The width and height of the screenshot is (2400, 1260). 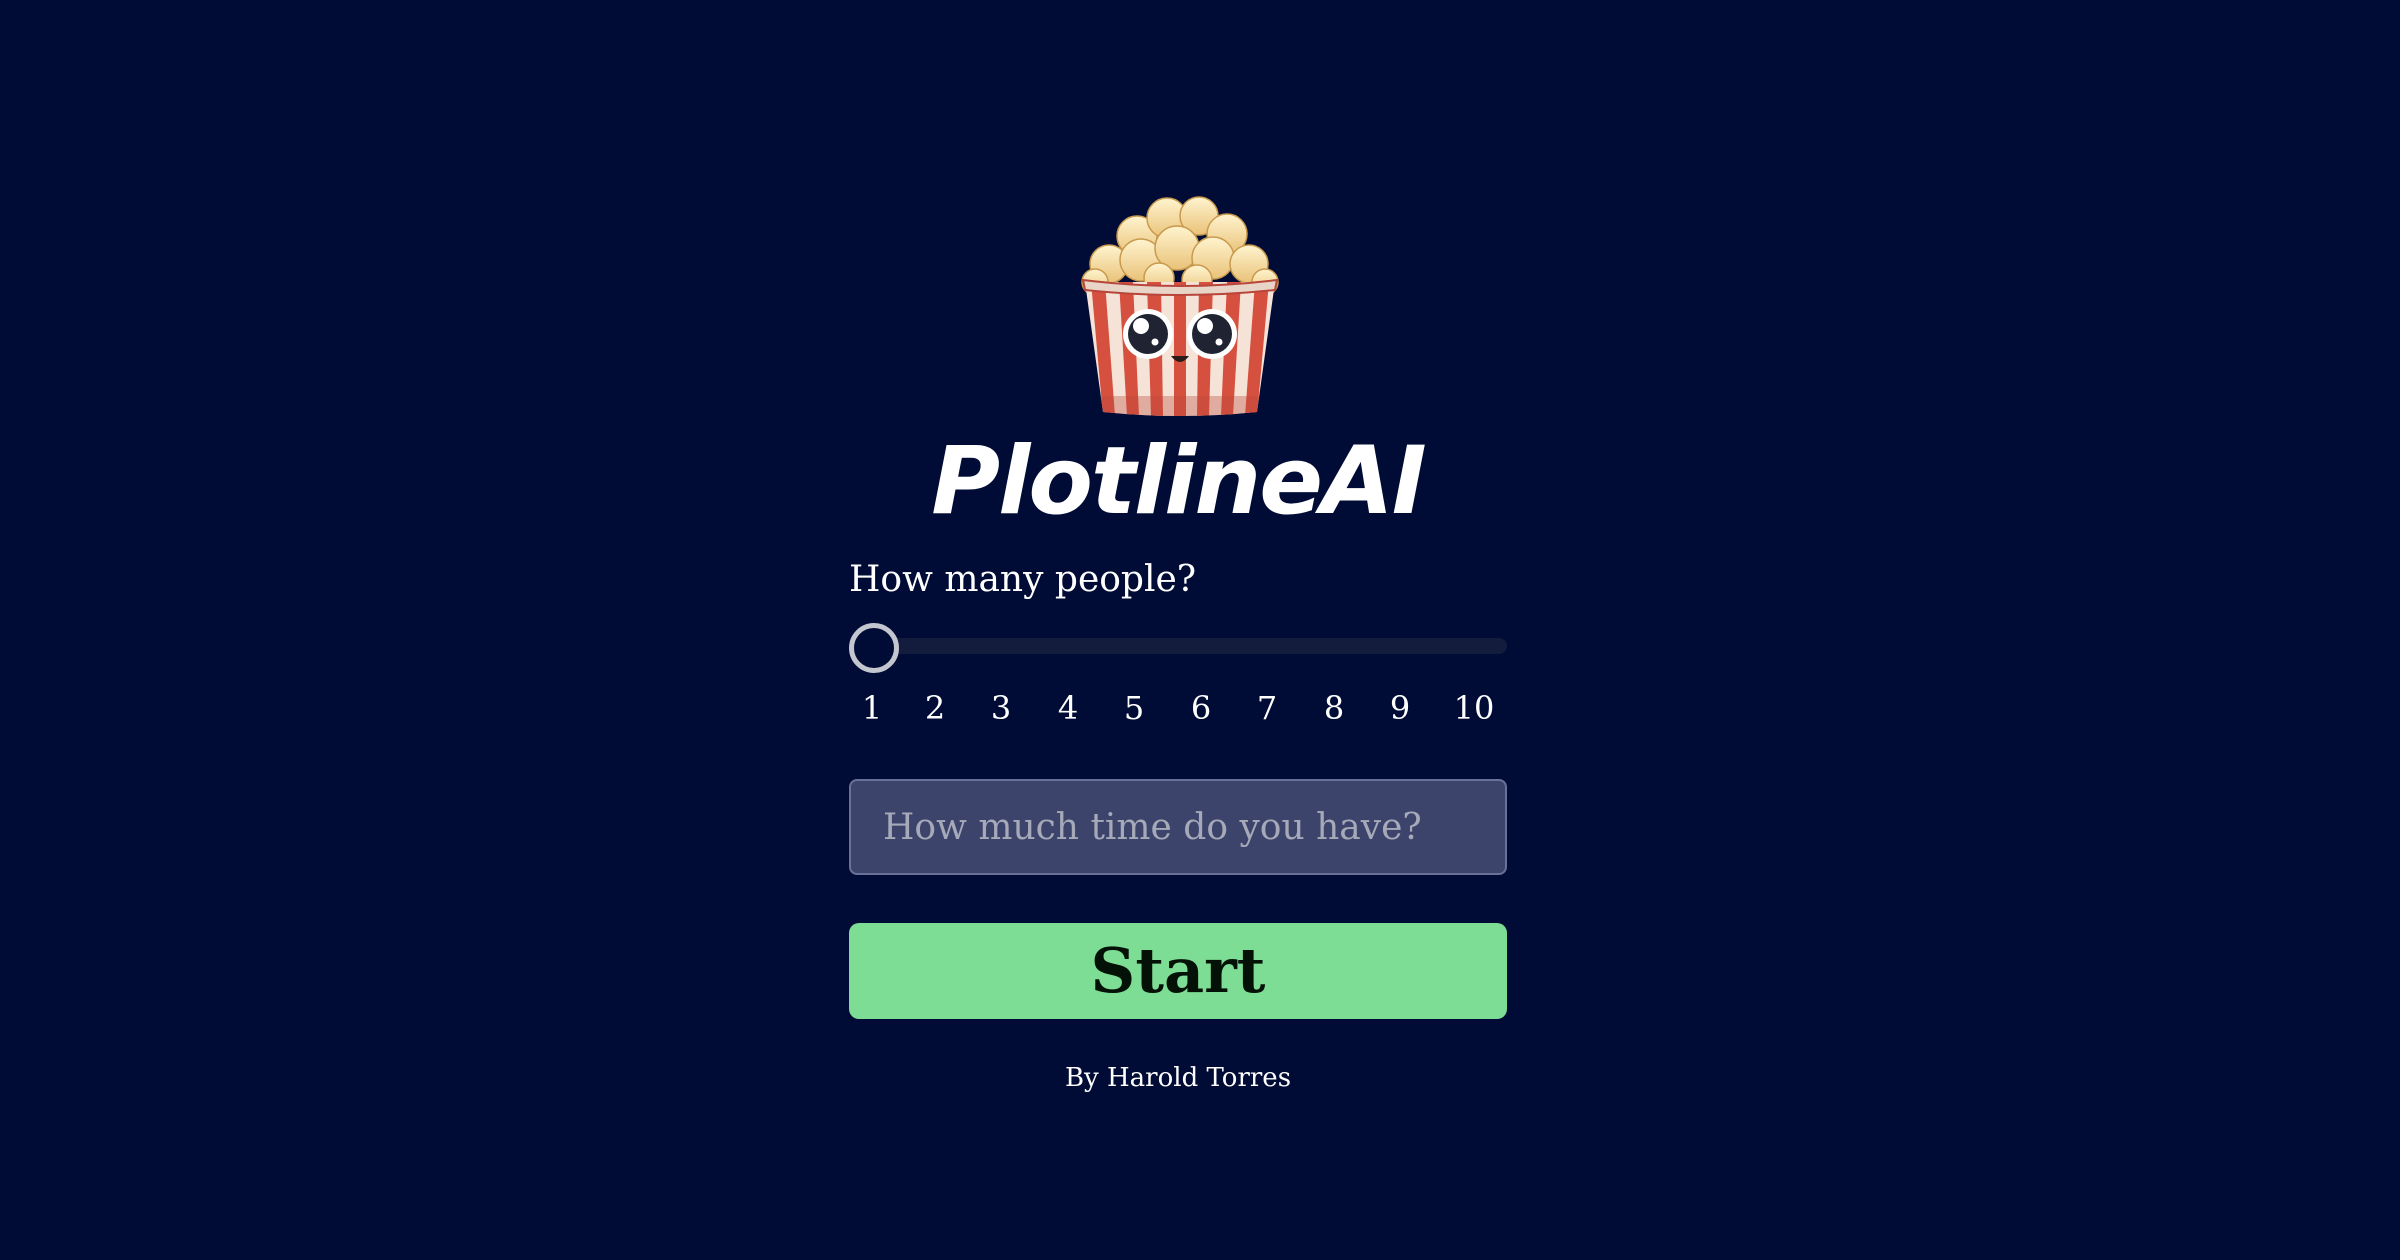 What do you see at coordinates (1267, 708) in the screenshot?
I see `slider-tick-7: 7` at bounding box center [1267, 708].